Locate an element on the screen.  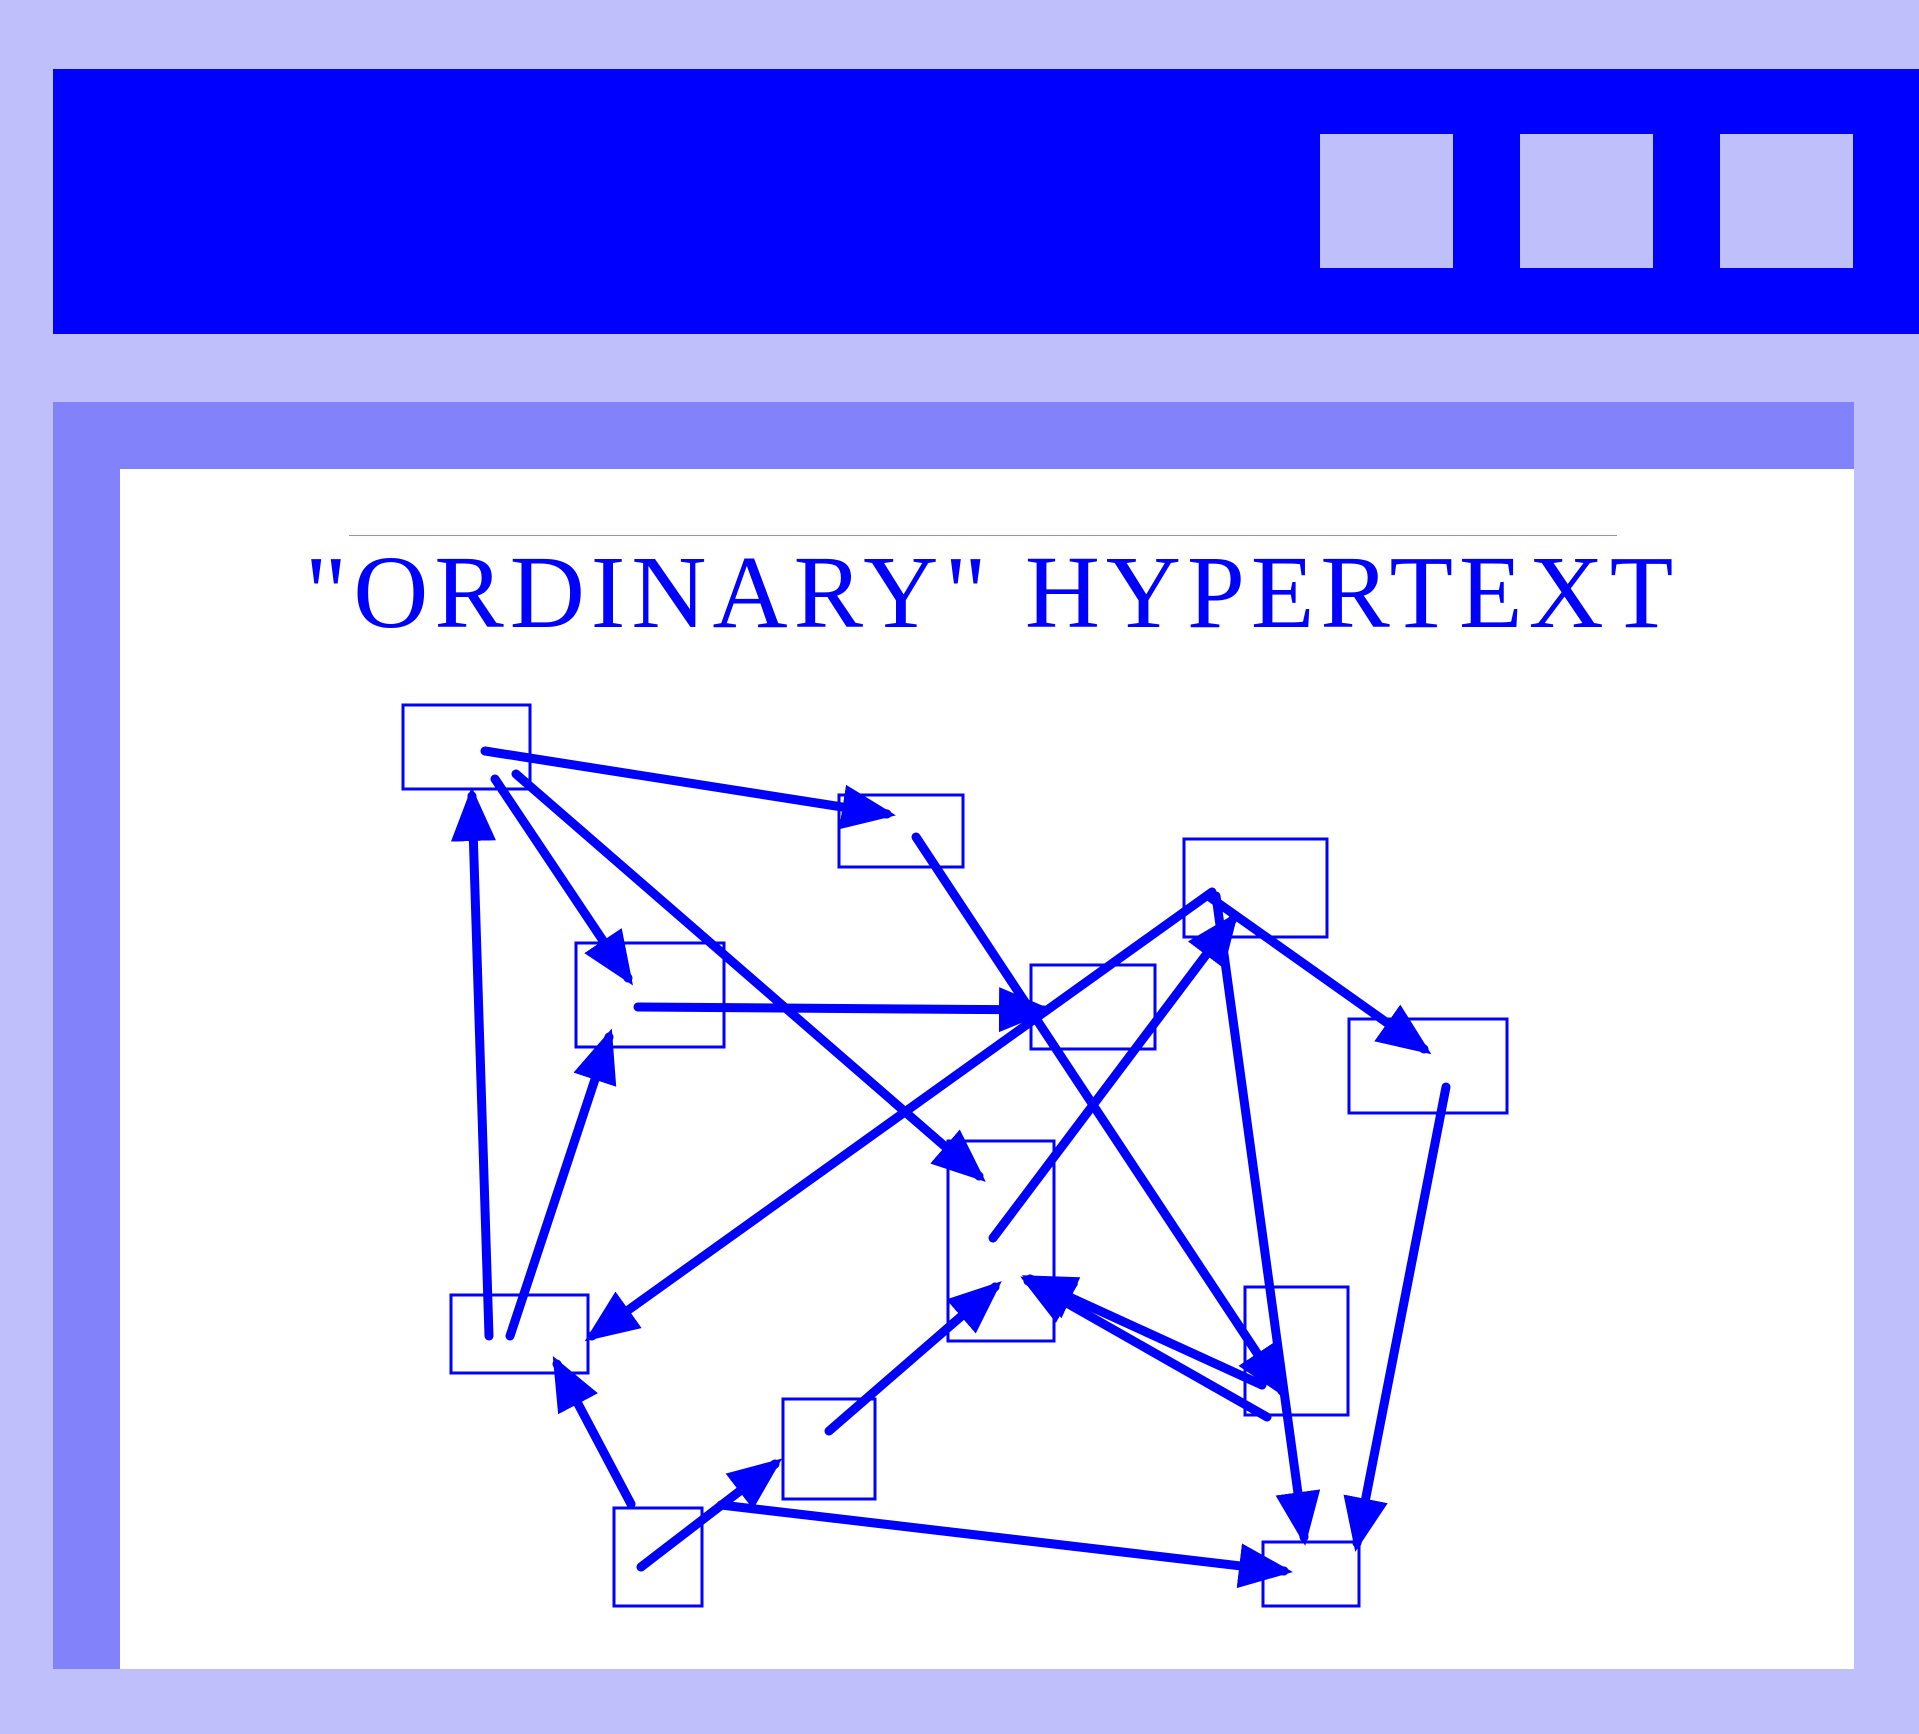
close-button is located at coordinates (1786, 201).